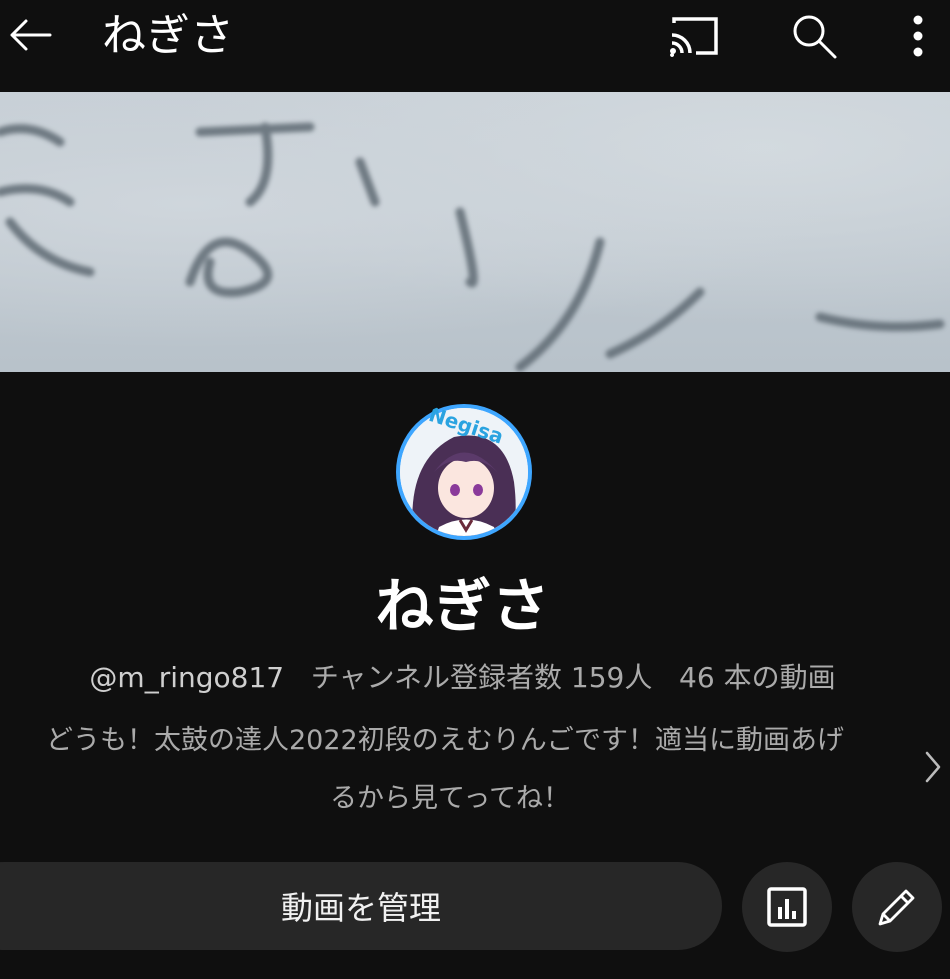 The height and width of the screenshot is (979, 950). What do you see at coordinates (168, 35) in the screenshot?
I see `page-title: ねぎさ` at bounding box center [168, 35].